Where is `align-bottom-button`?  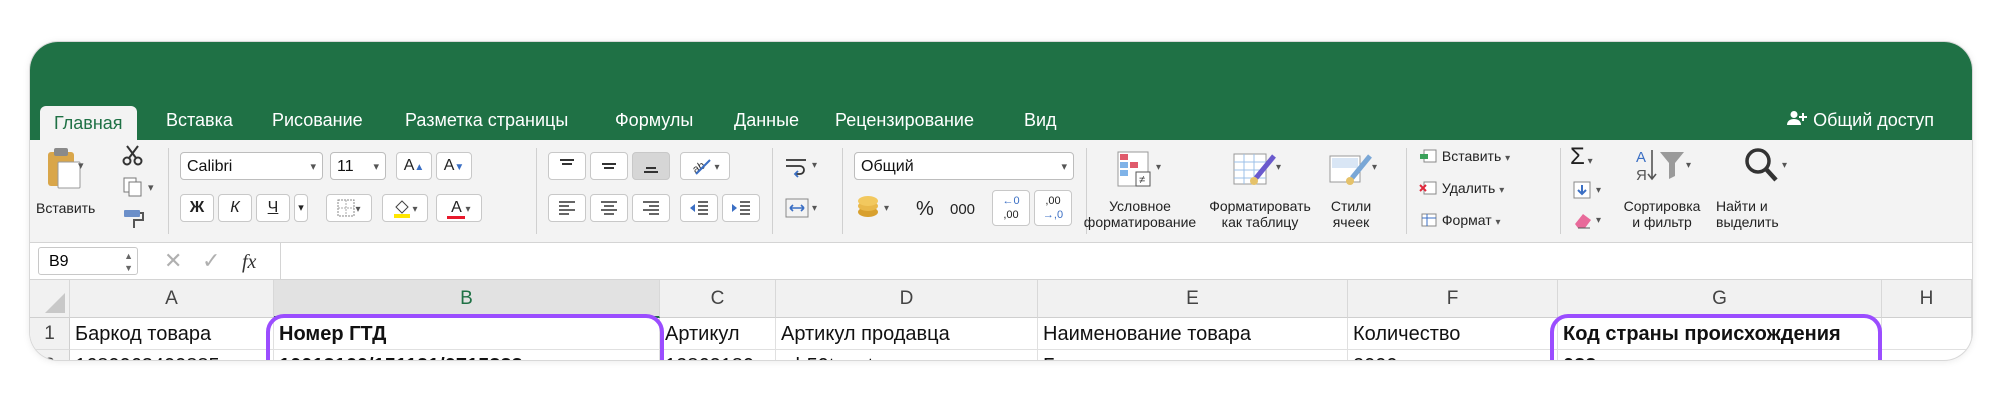 align-bottom-button is located at coordinates (651, 166).